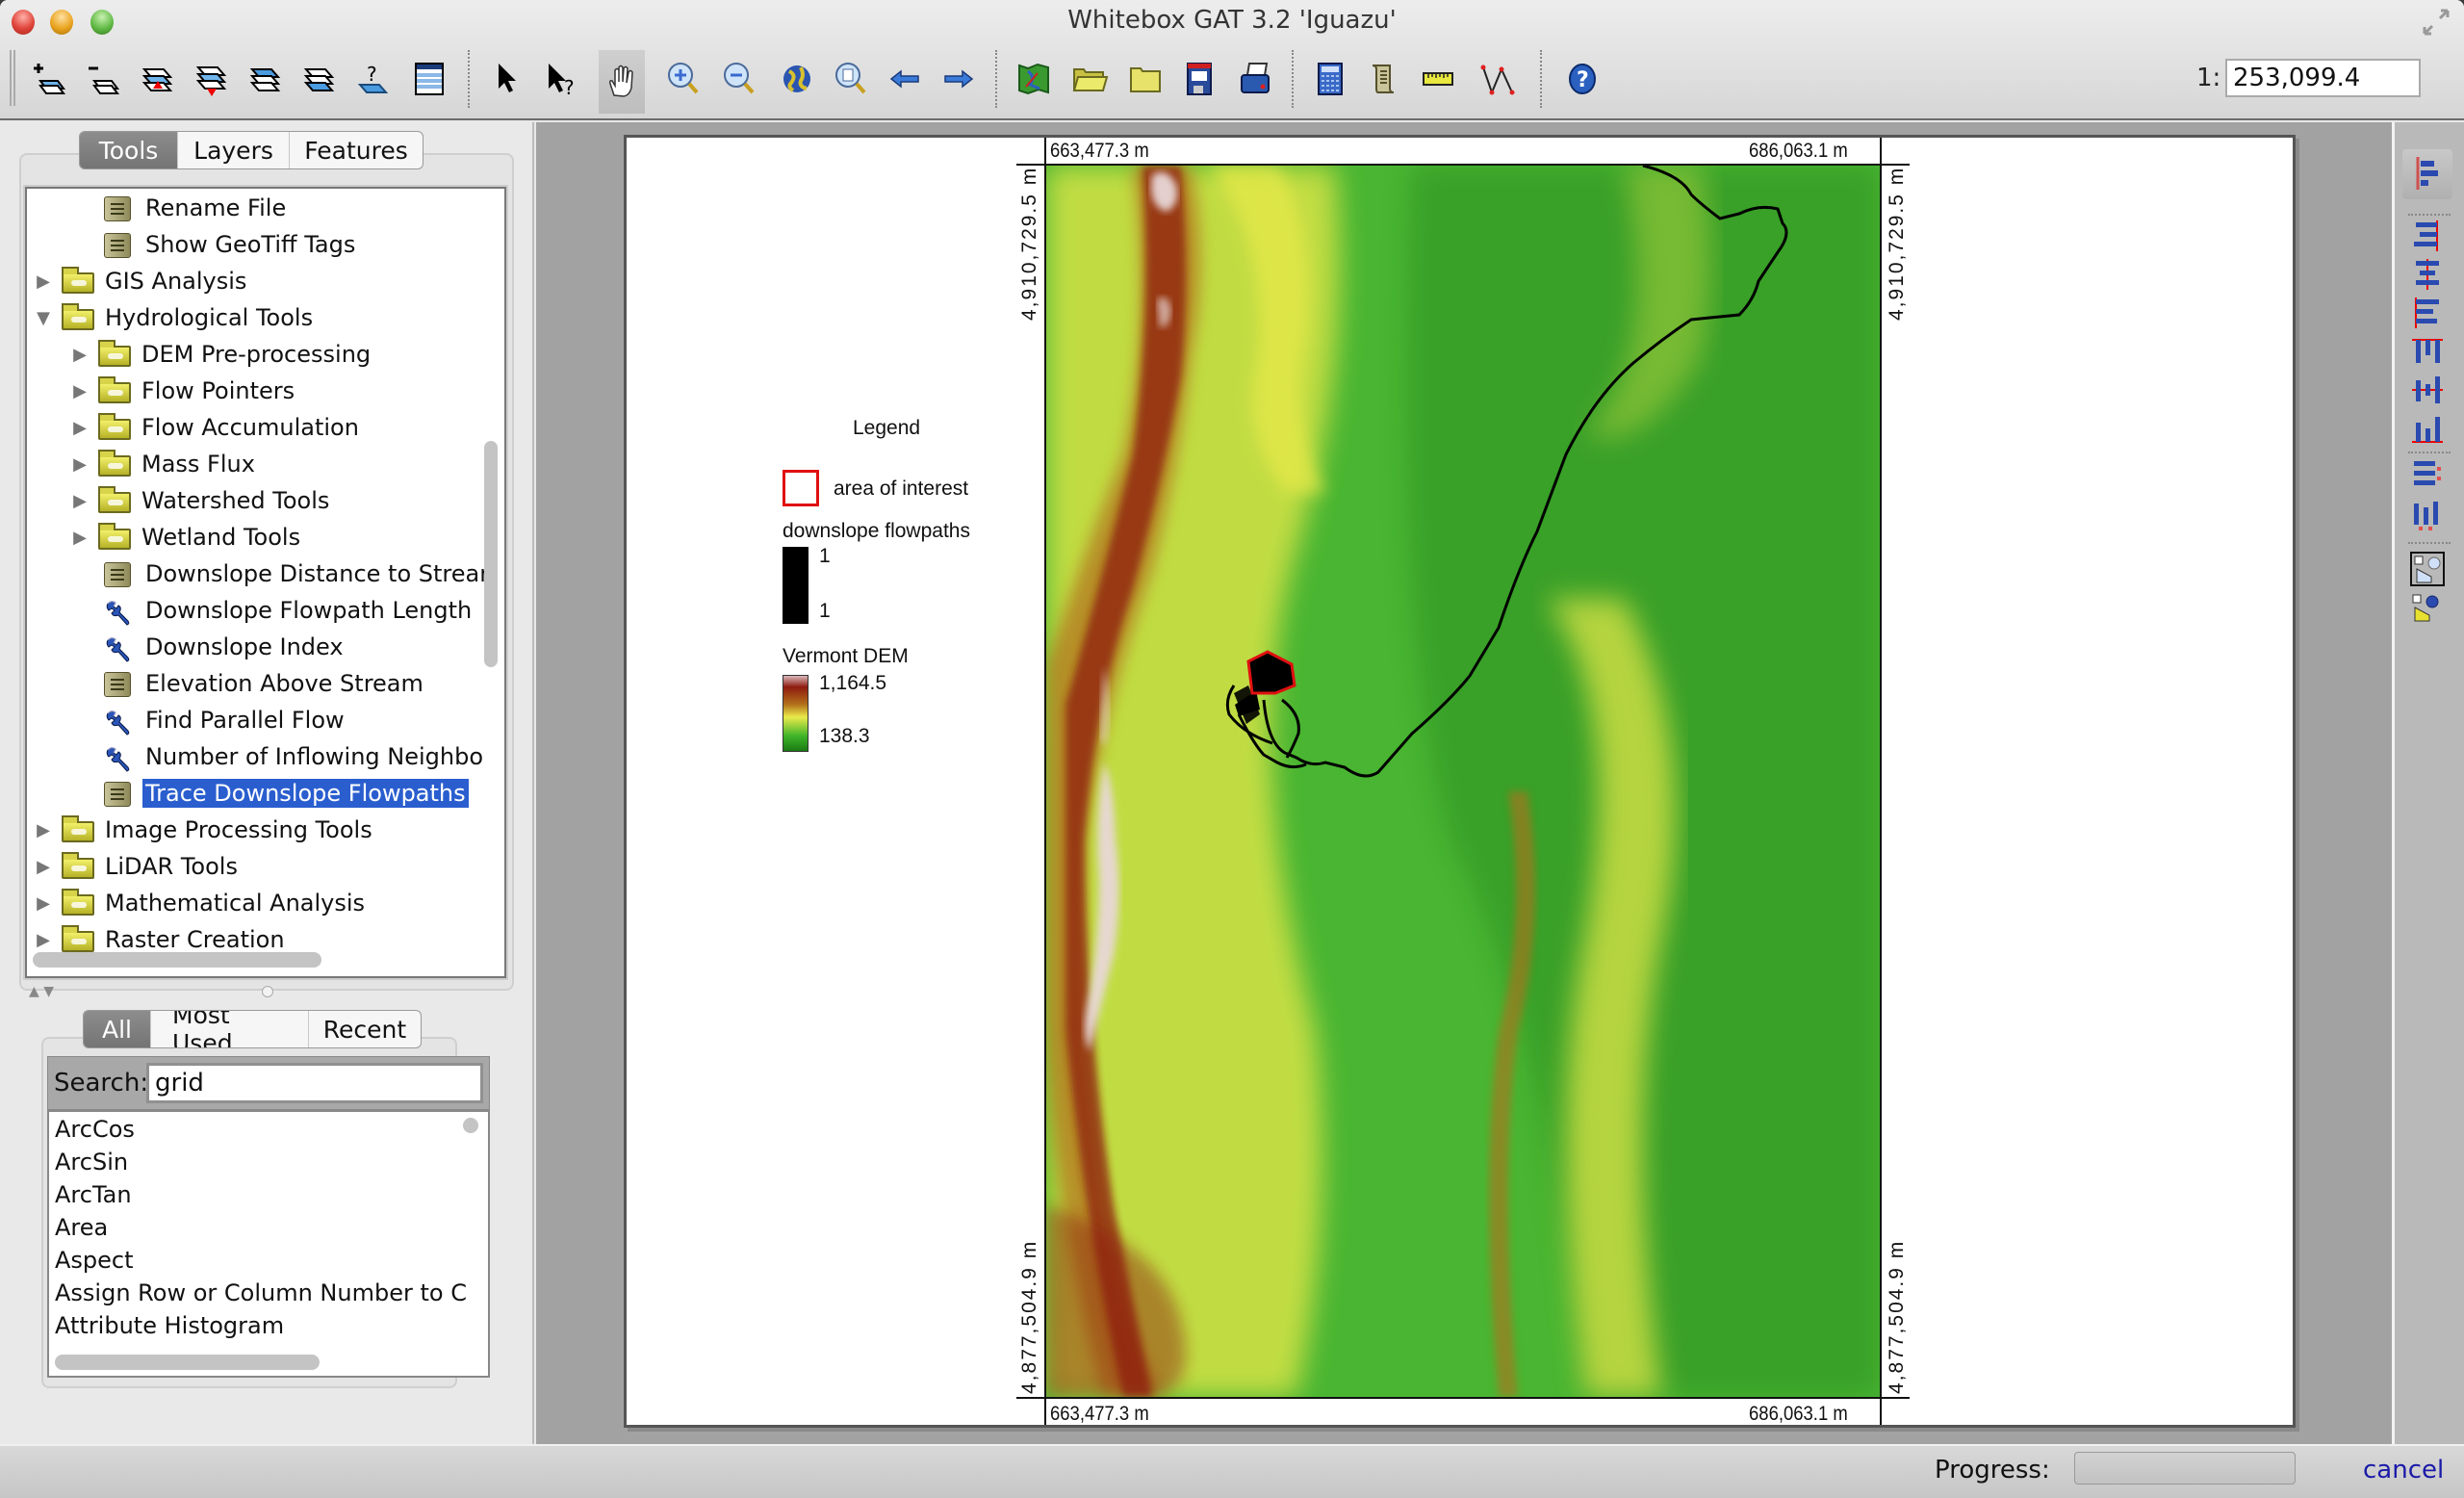  Describe the element at coordinates (2403, 1470) in the screenshot. I see `cancel-link: cancel` at that location.